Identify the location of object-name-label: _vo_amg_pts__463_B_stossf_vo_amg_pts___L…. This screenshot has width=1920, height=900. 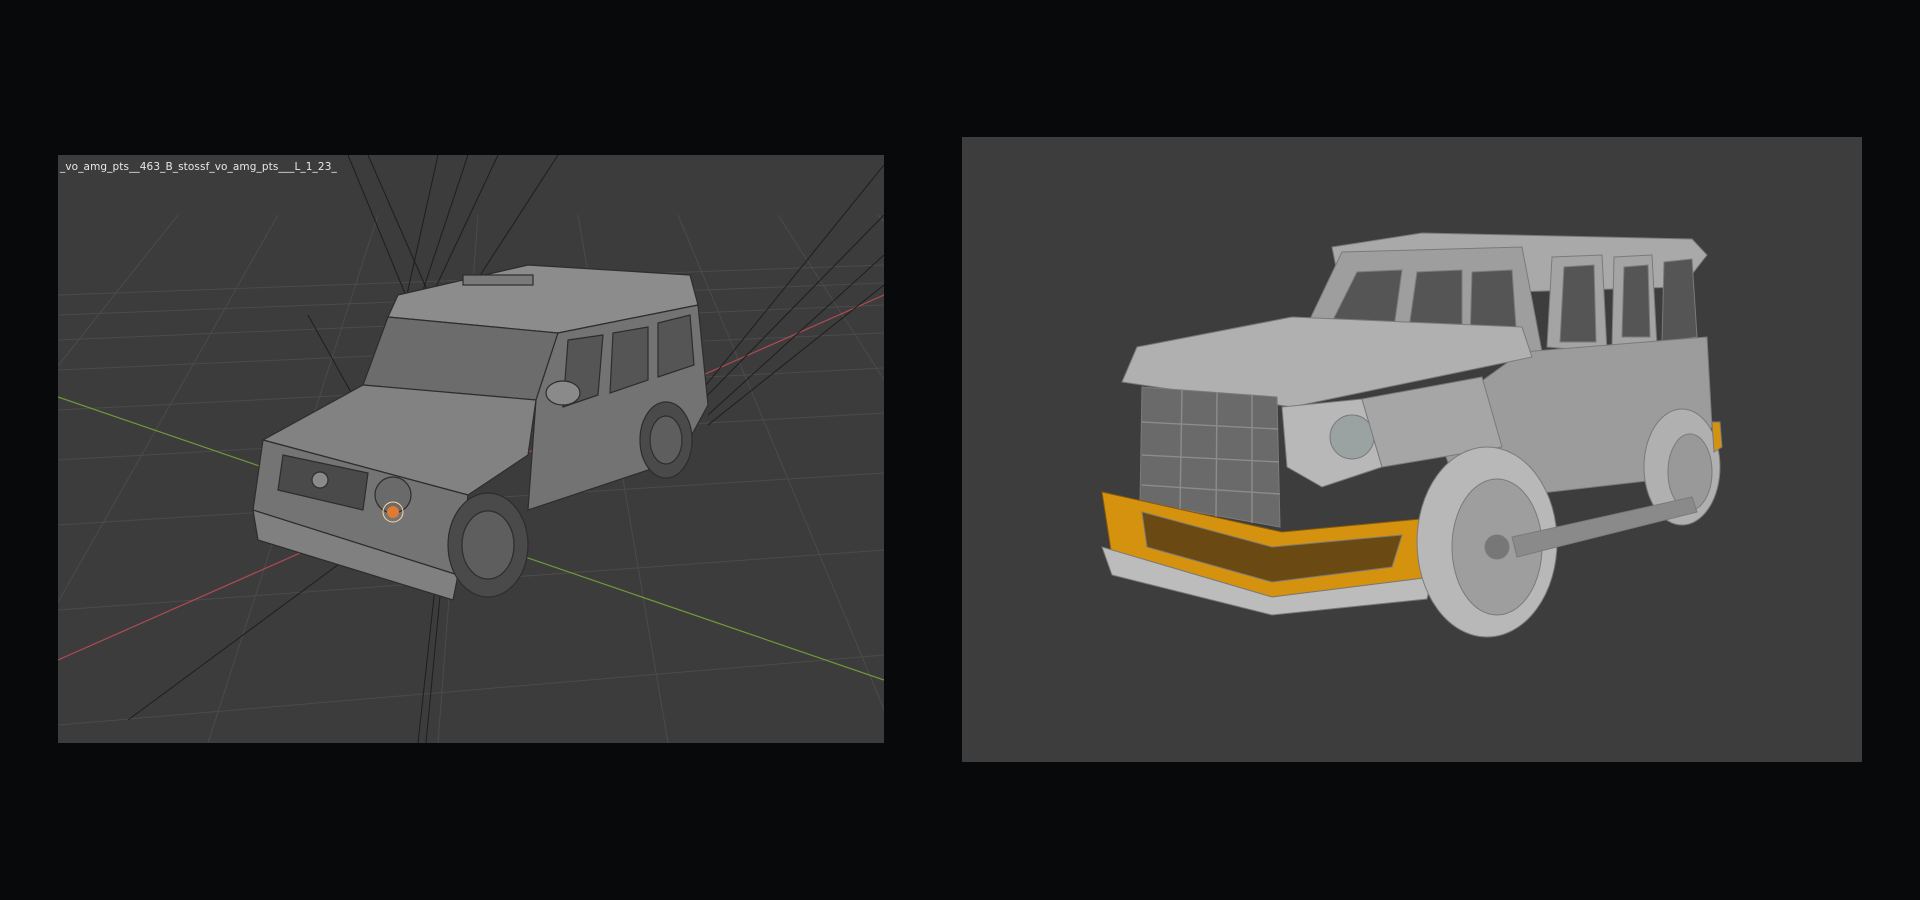
(198, 167).